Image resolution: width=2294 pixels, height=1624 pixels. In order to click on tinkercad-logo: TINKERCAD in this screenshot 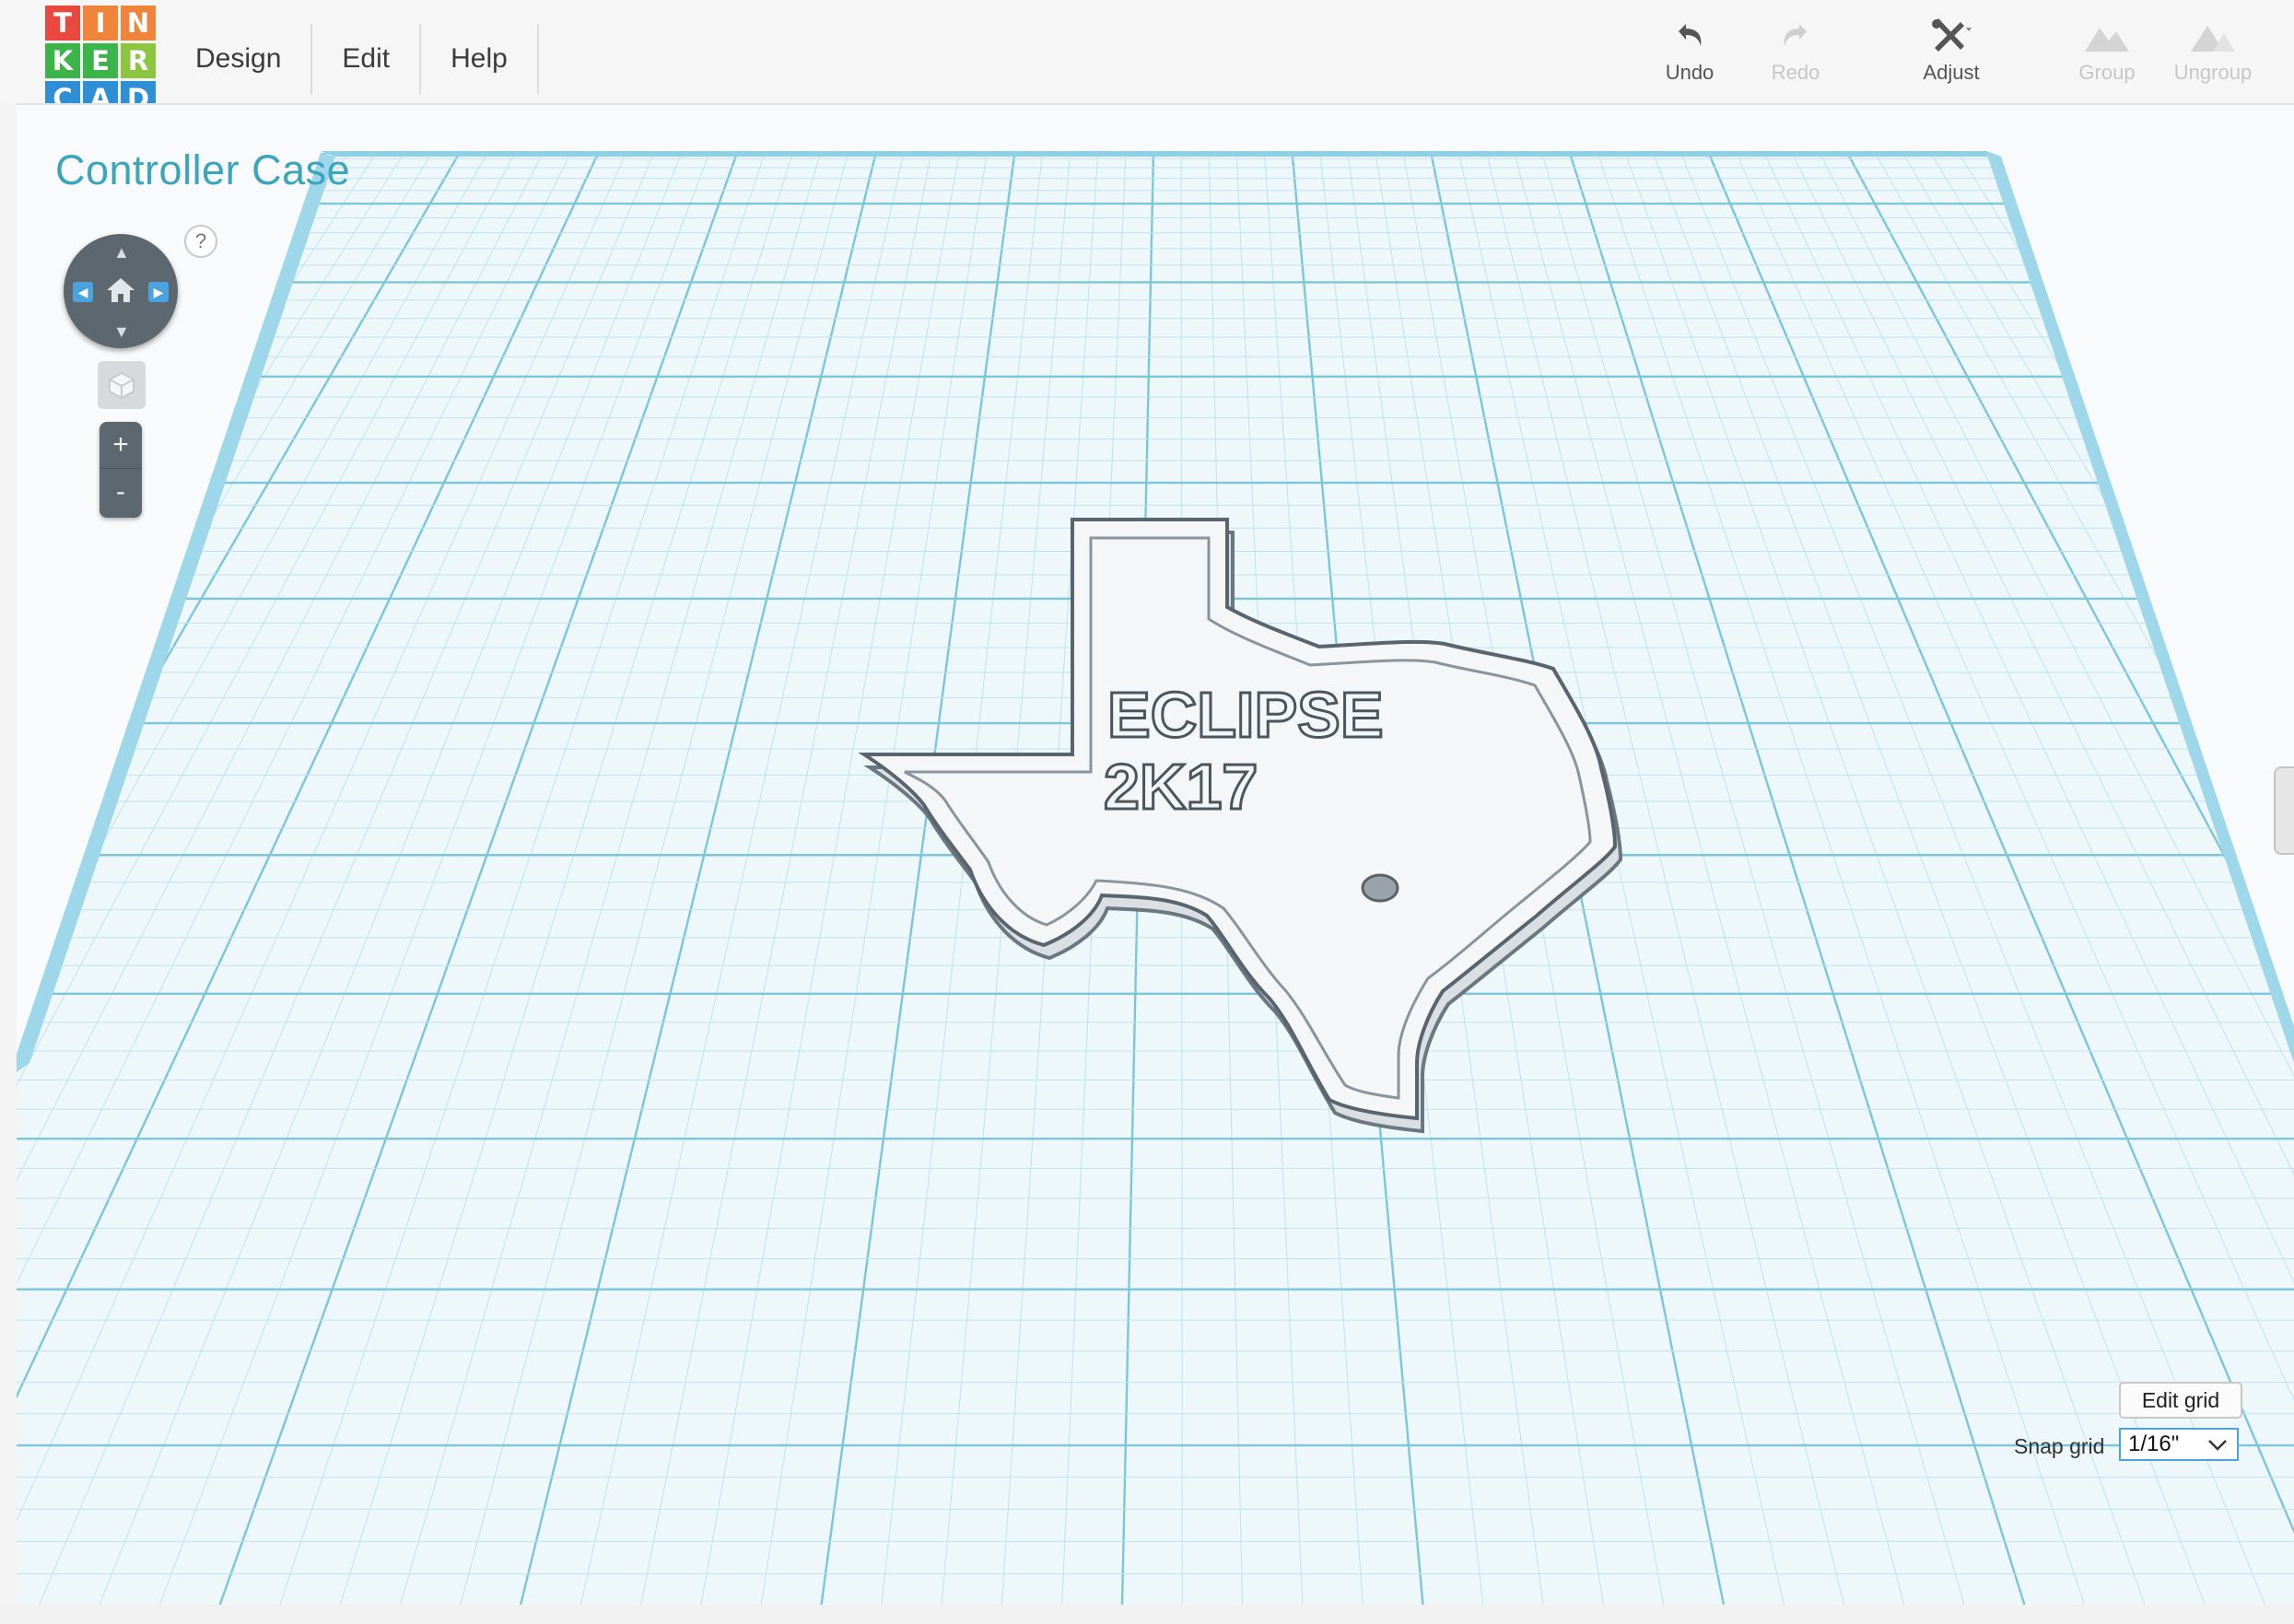, I will do `click(101, 62)`.